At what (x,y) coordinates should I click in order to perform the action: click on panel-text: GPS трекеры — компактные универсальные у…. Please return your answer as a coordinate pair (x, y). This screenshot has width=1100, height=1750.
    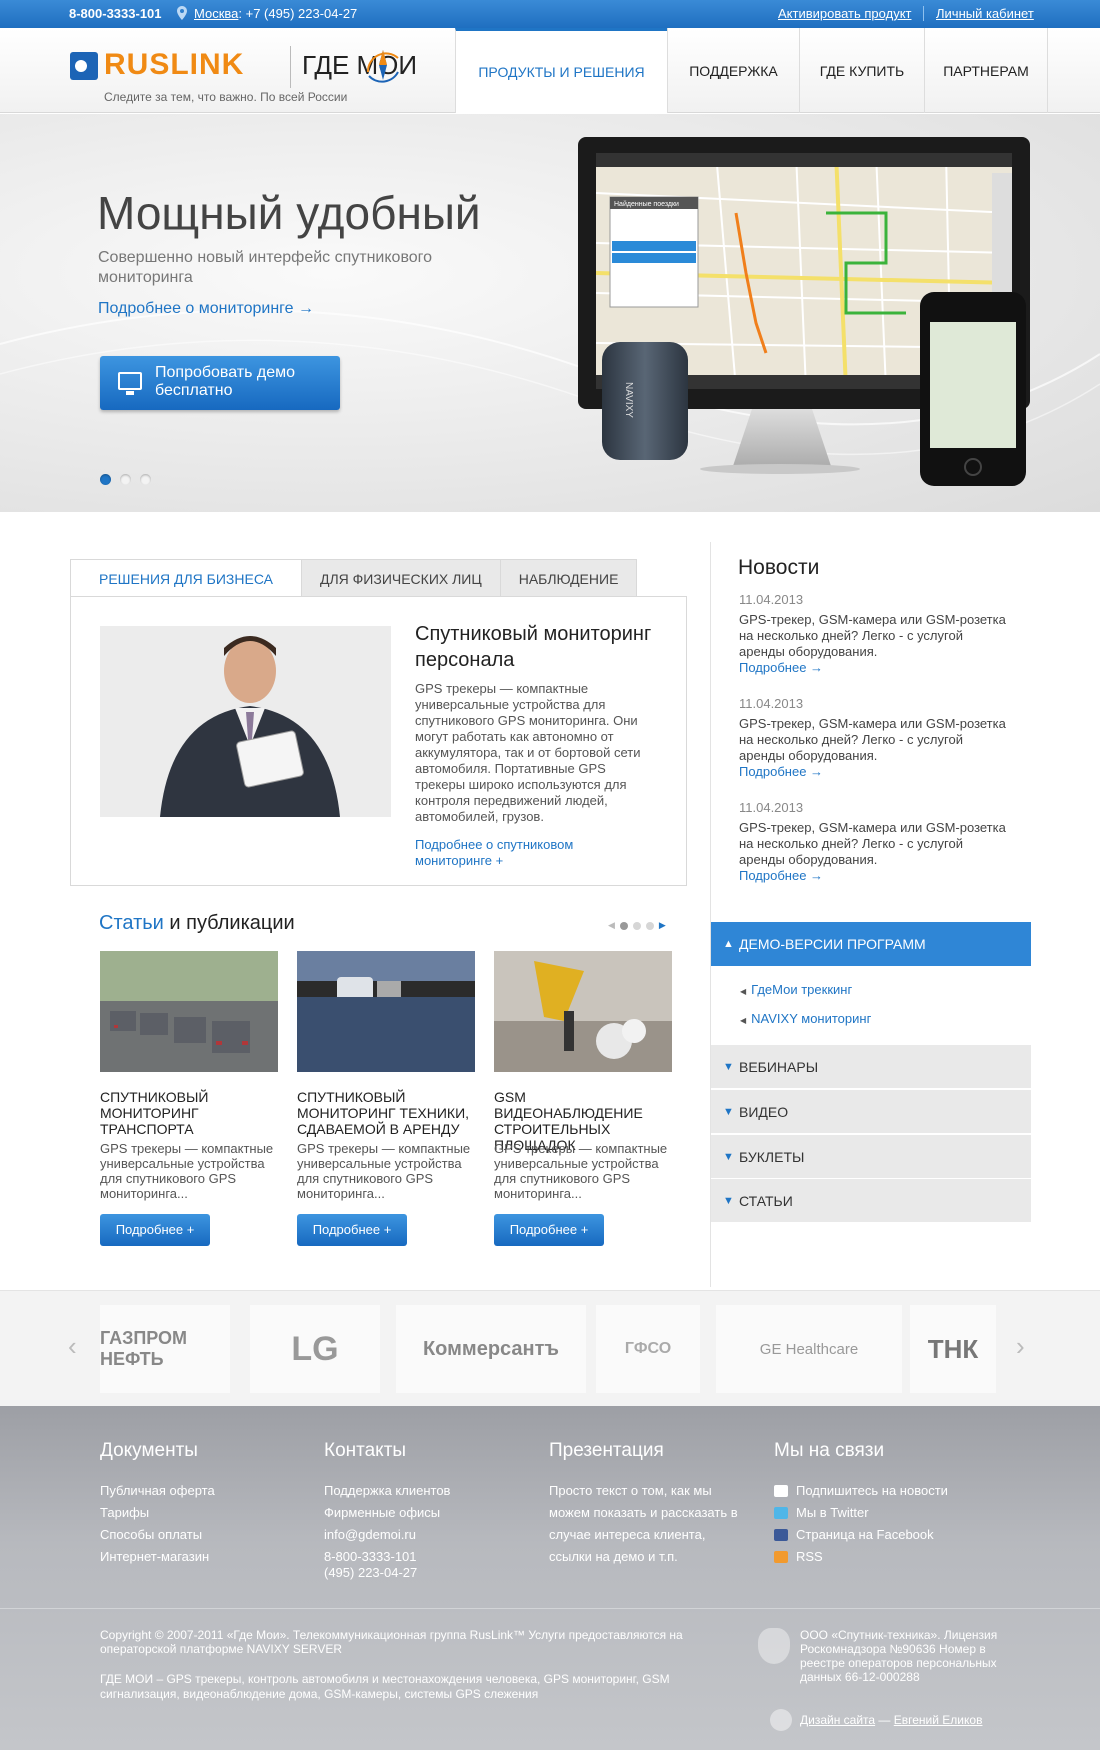
    Looking at the image, I should click on (528, 752).